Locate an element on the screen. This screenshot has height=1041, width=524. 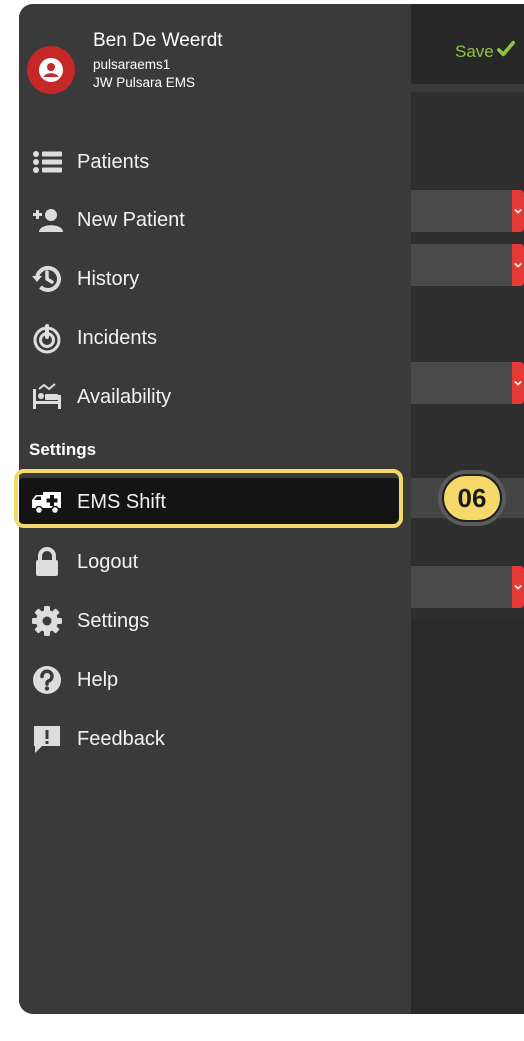
incidents-icon is located at coordinates (47, 338).